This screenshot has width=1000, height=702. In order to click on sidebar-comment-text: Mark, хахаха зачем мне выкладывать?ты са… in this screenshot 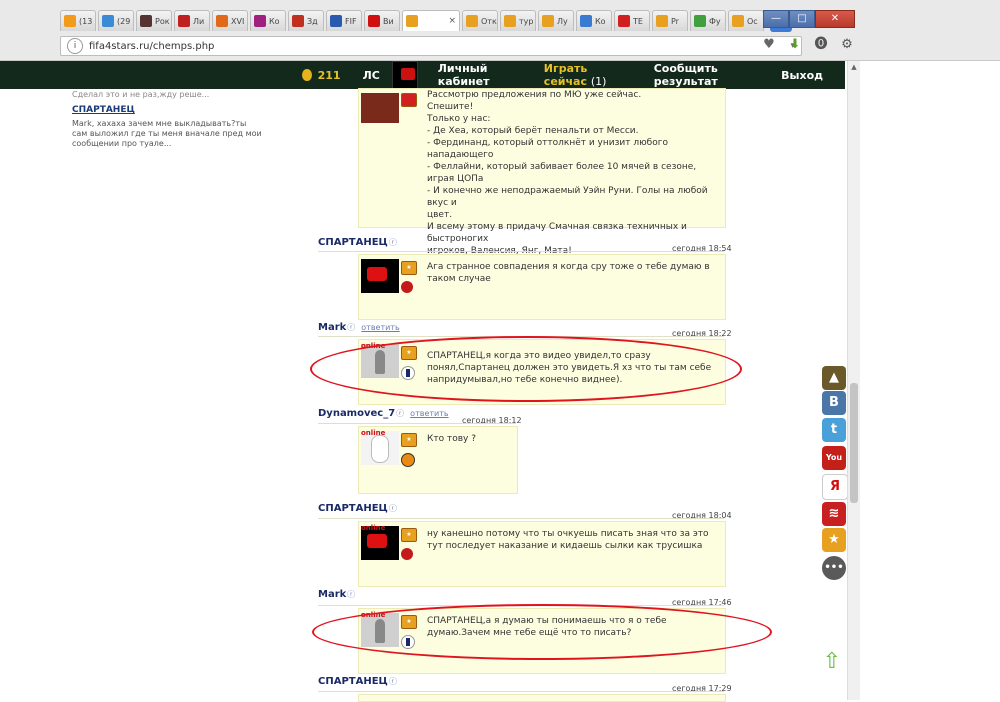, I will do `click(167, 134)`.